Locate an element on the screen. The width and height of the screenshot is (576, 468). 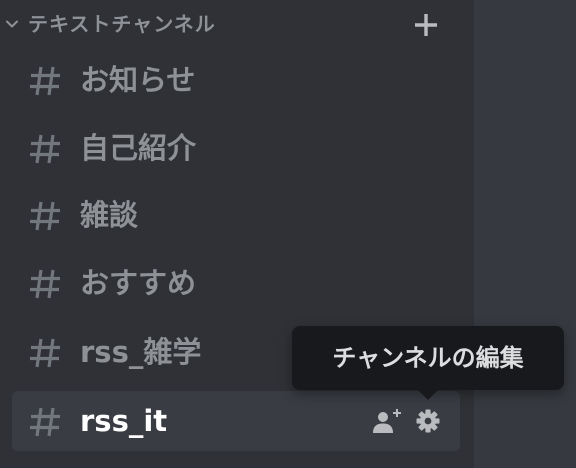
channel-name: 自己紹介 is located at coordinates (138, 148).